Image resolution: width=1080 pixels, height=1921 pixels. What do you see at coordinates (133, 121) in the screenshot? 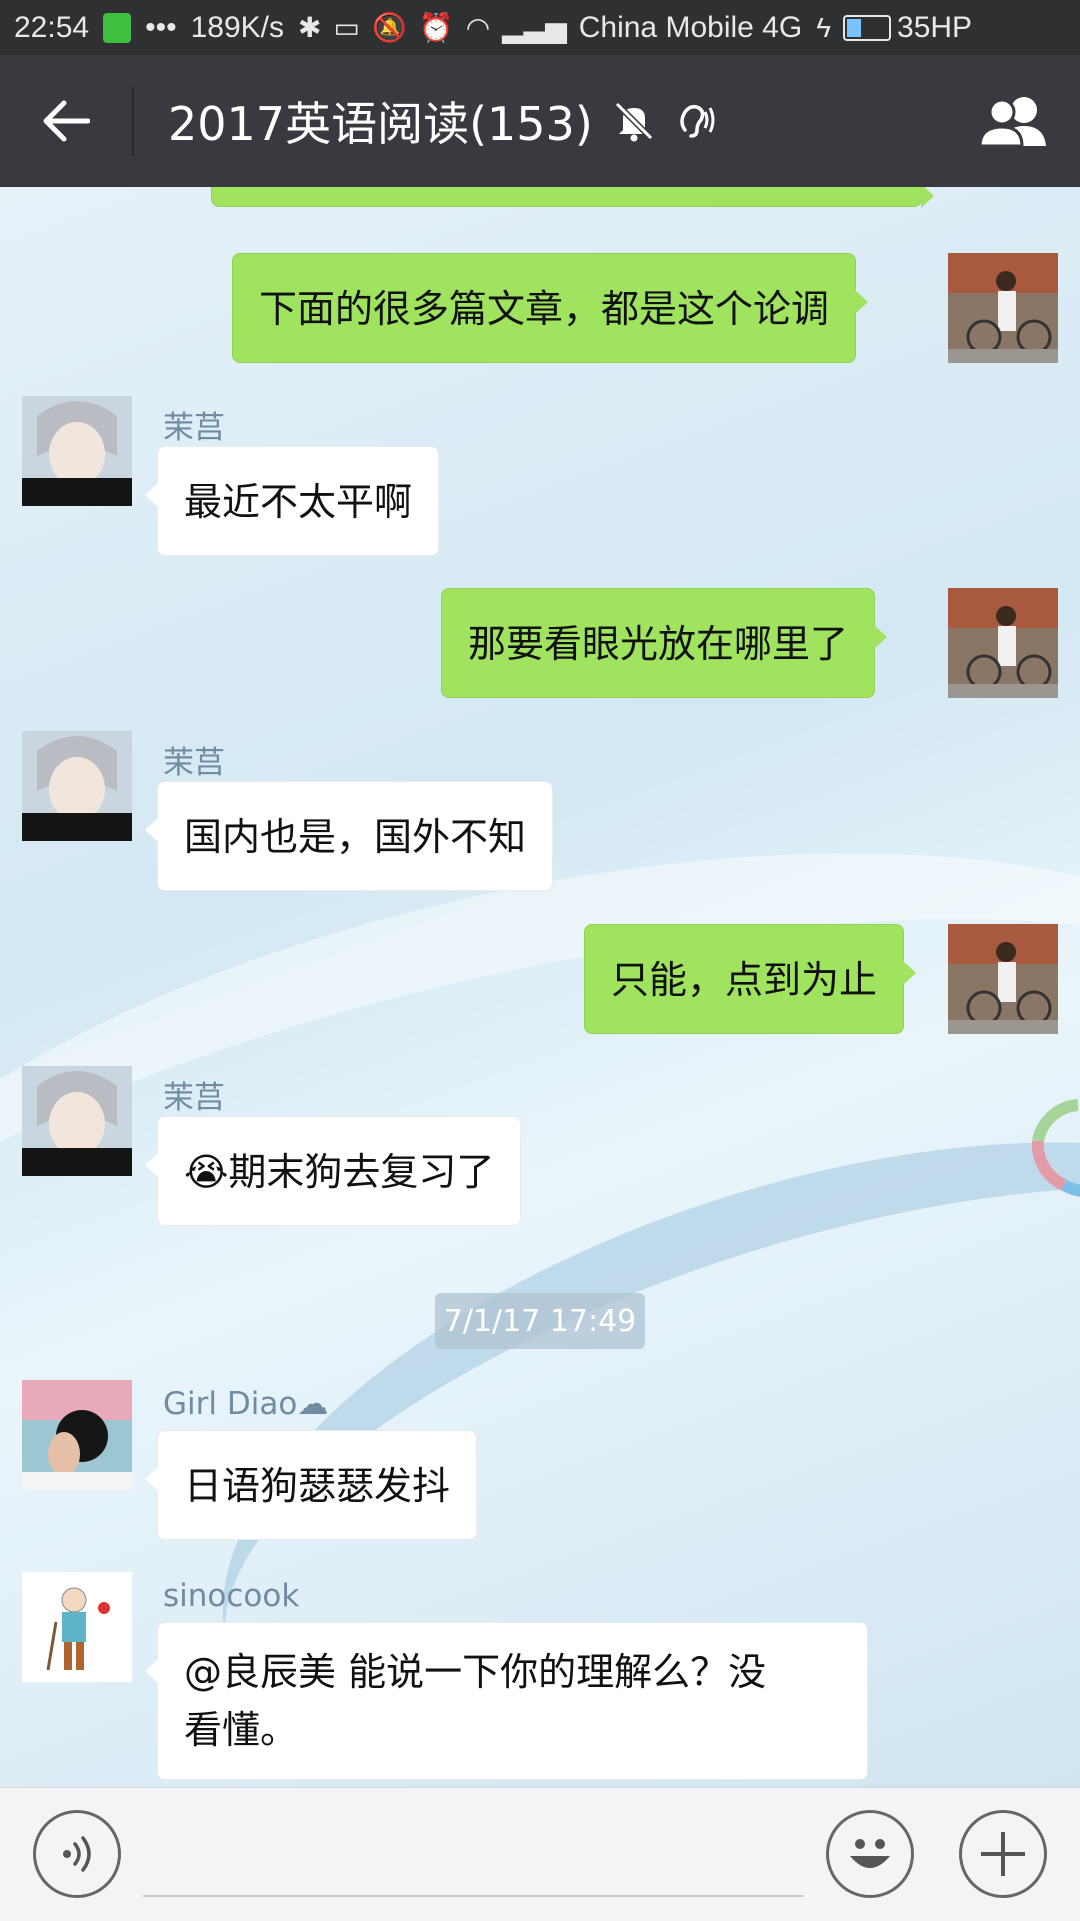
I see `title-divider` at bounding box center [133, 121].